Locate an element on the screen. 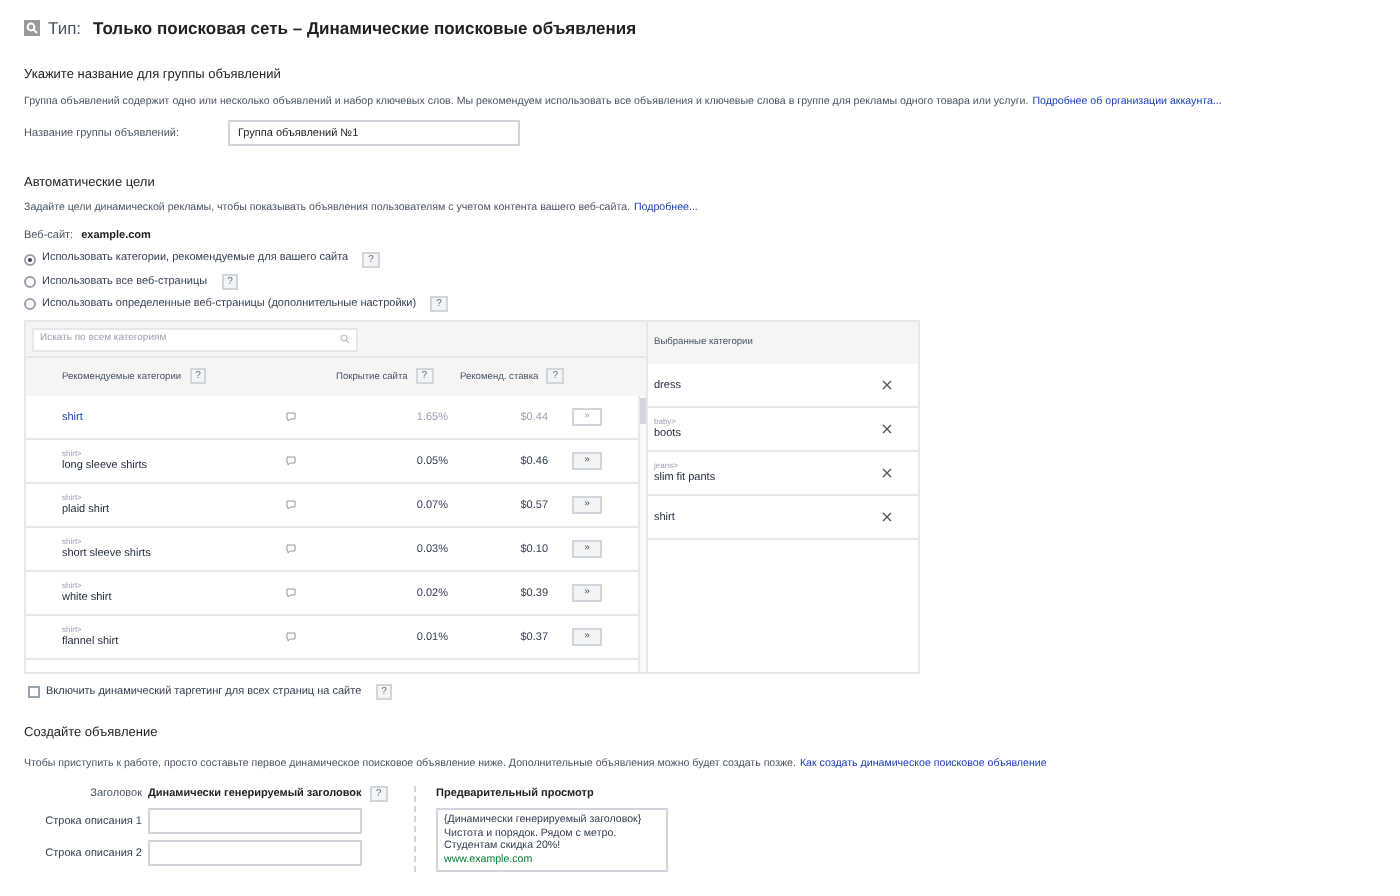 This screenshot has height=896, width=1400. checkbox is located at coordinates (34, 692).